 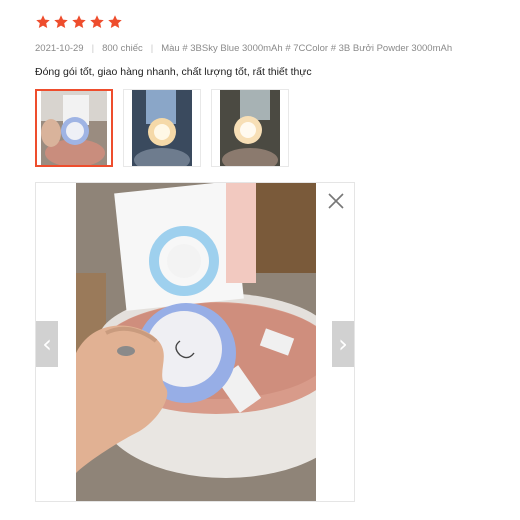 I want to click on chevron-right-icon: ›, so click(x=343, y=344).